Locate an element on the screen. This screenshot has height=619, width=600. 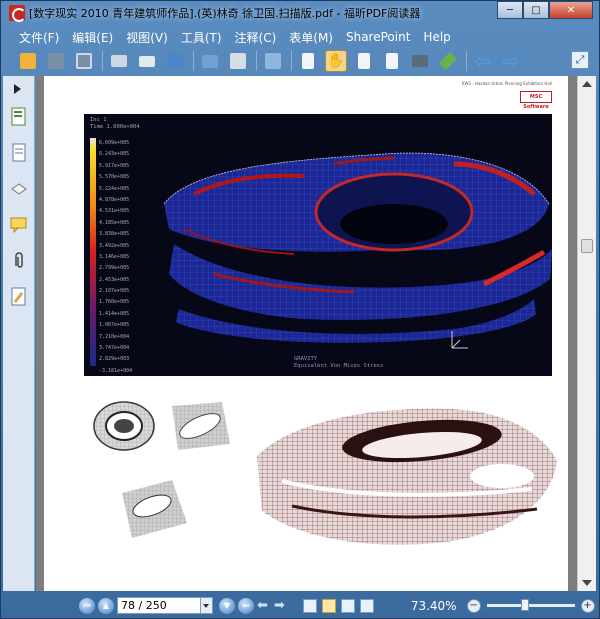
fea-load-case: GRAVITY is located at coordinates (306, 359).